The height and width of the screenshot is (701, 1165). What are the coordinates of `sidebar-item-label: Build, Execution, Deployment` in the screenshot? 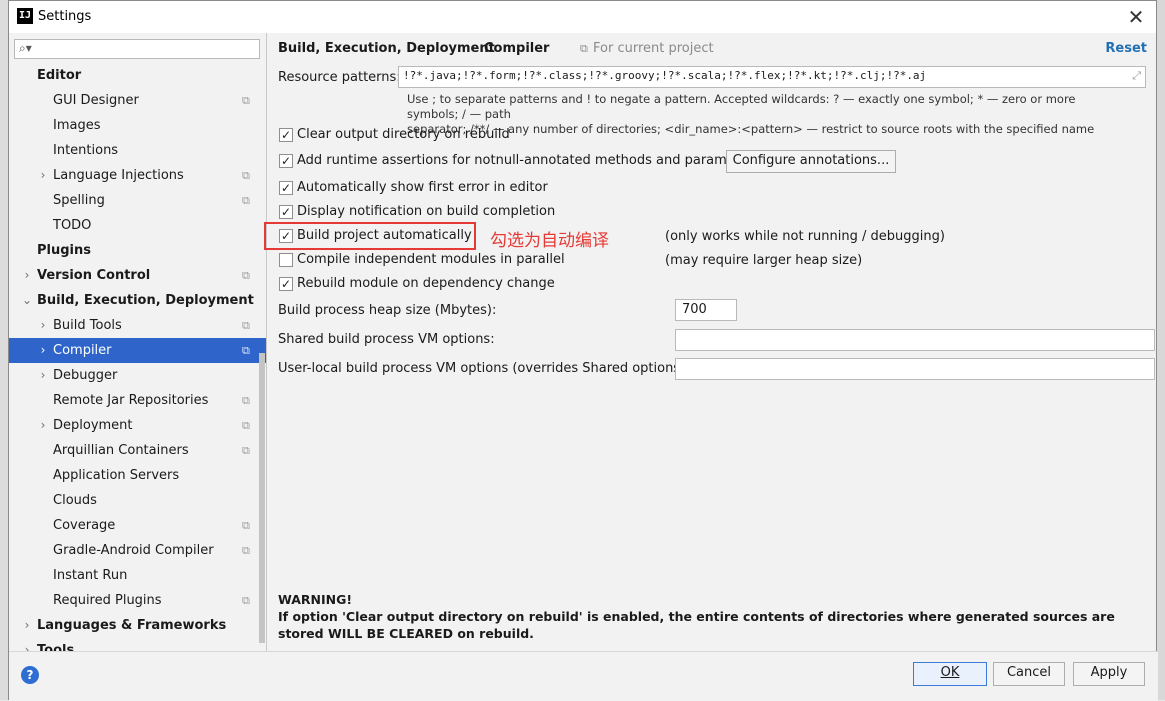 It's located at (145, 300).